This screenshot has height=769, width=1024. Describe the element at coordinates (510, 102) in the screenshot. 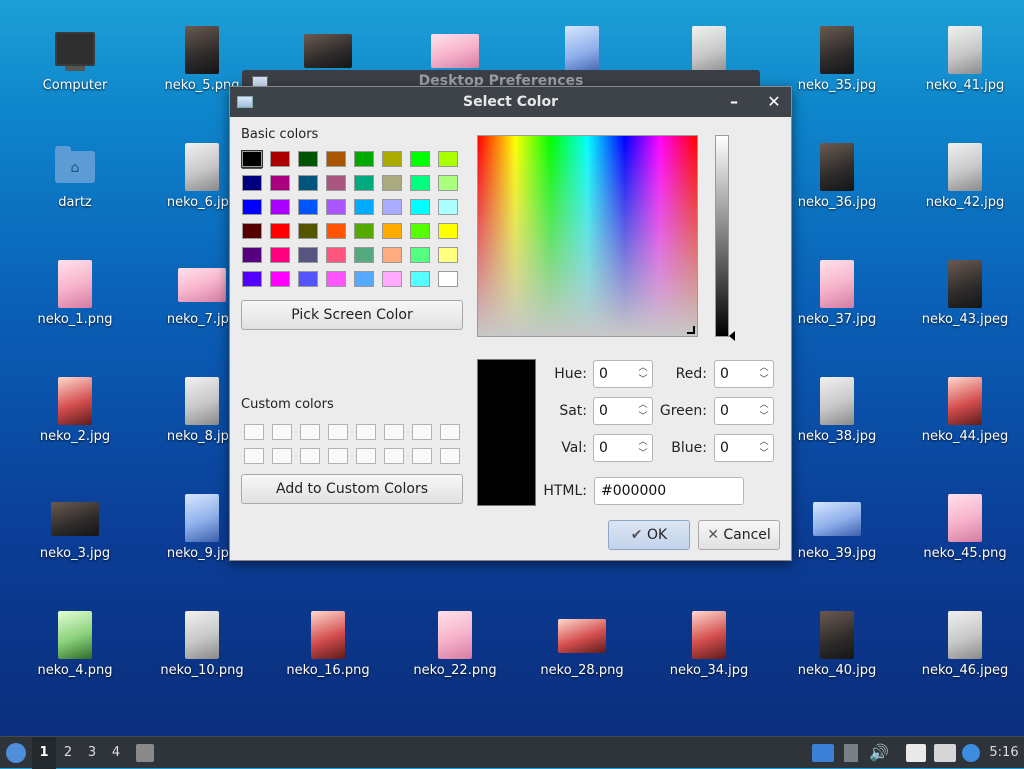

I see `dialog-titlebar: Select Color – ✕` at that location.